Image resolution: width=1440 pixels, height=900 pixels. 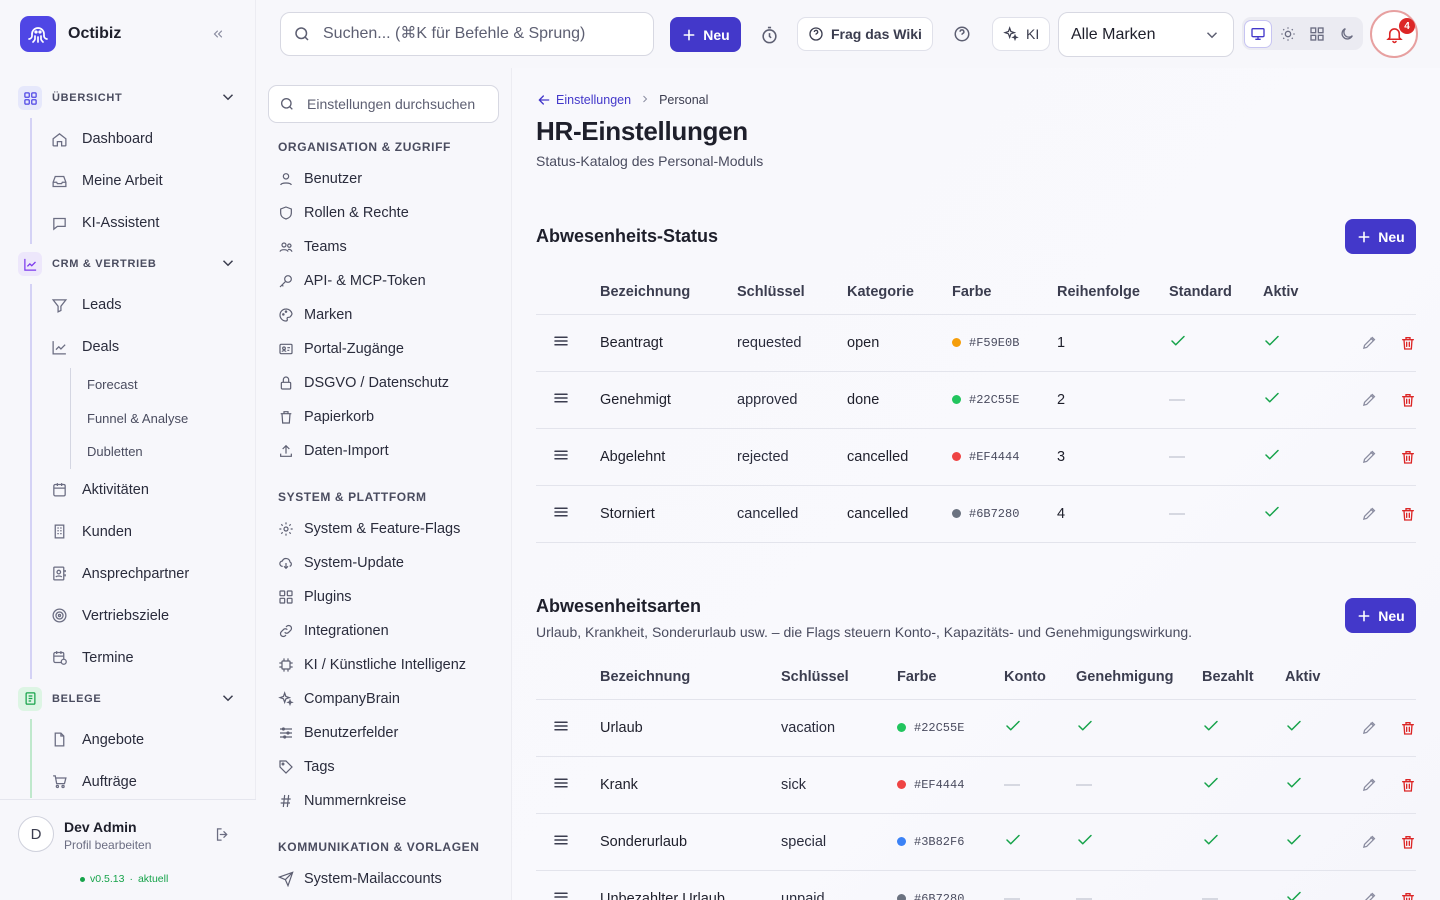 I want to click on settings-item-portal-zugange: Portal-Zugänge, so click(x=391, y=349).